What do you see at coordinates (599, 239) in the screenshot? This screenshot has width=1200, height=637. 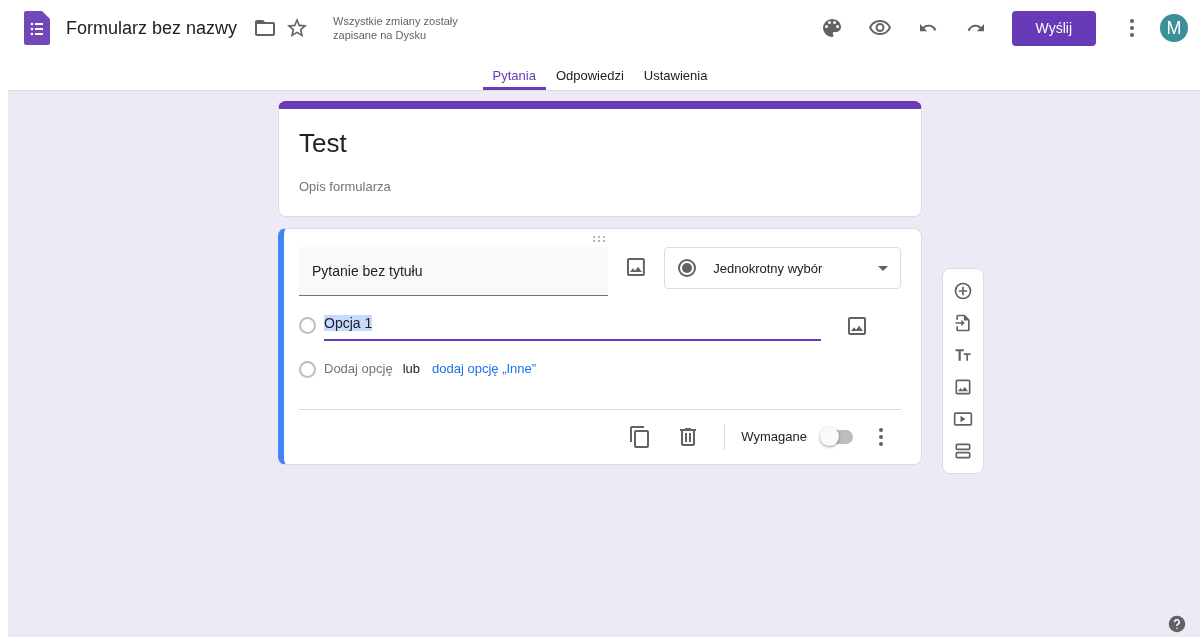 I see `drag-handle-icon` at bounding box center [599, 239].